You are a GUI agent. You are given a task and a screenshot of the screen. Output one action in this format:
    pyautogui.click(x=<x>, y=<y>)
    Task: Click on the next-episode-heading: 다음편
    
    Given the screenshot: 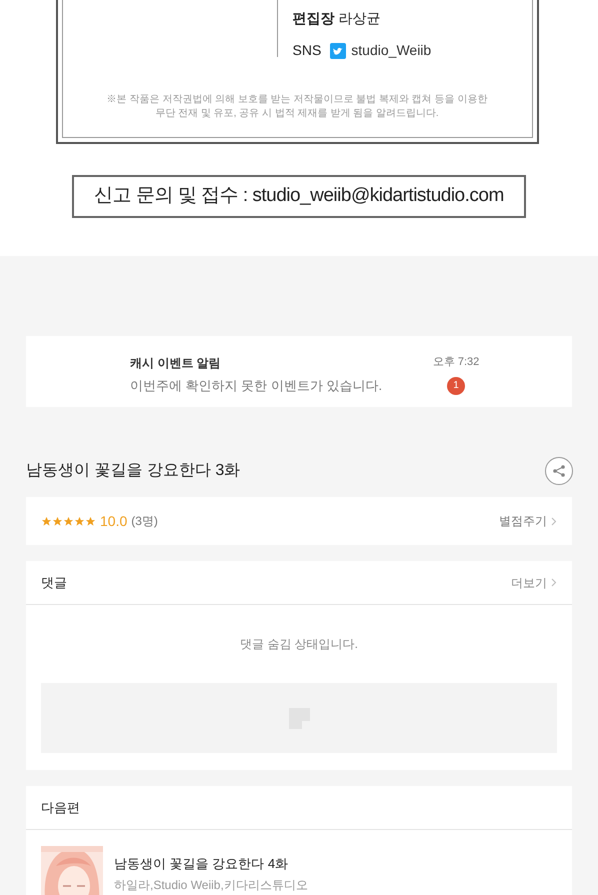 What is the action you would take?
    pyautogui.click(x=60, y=807)
    